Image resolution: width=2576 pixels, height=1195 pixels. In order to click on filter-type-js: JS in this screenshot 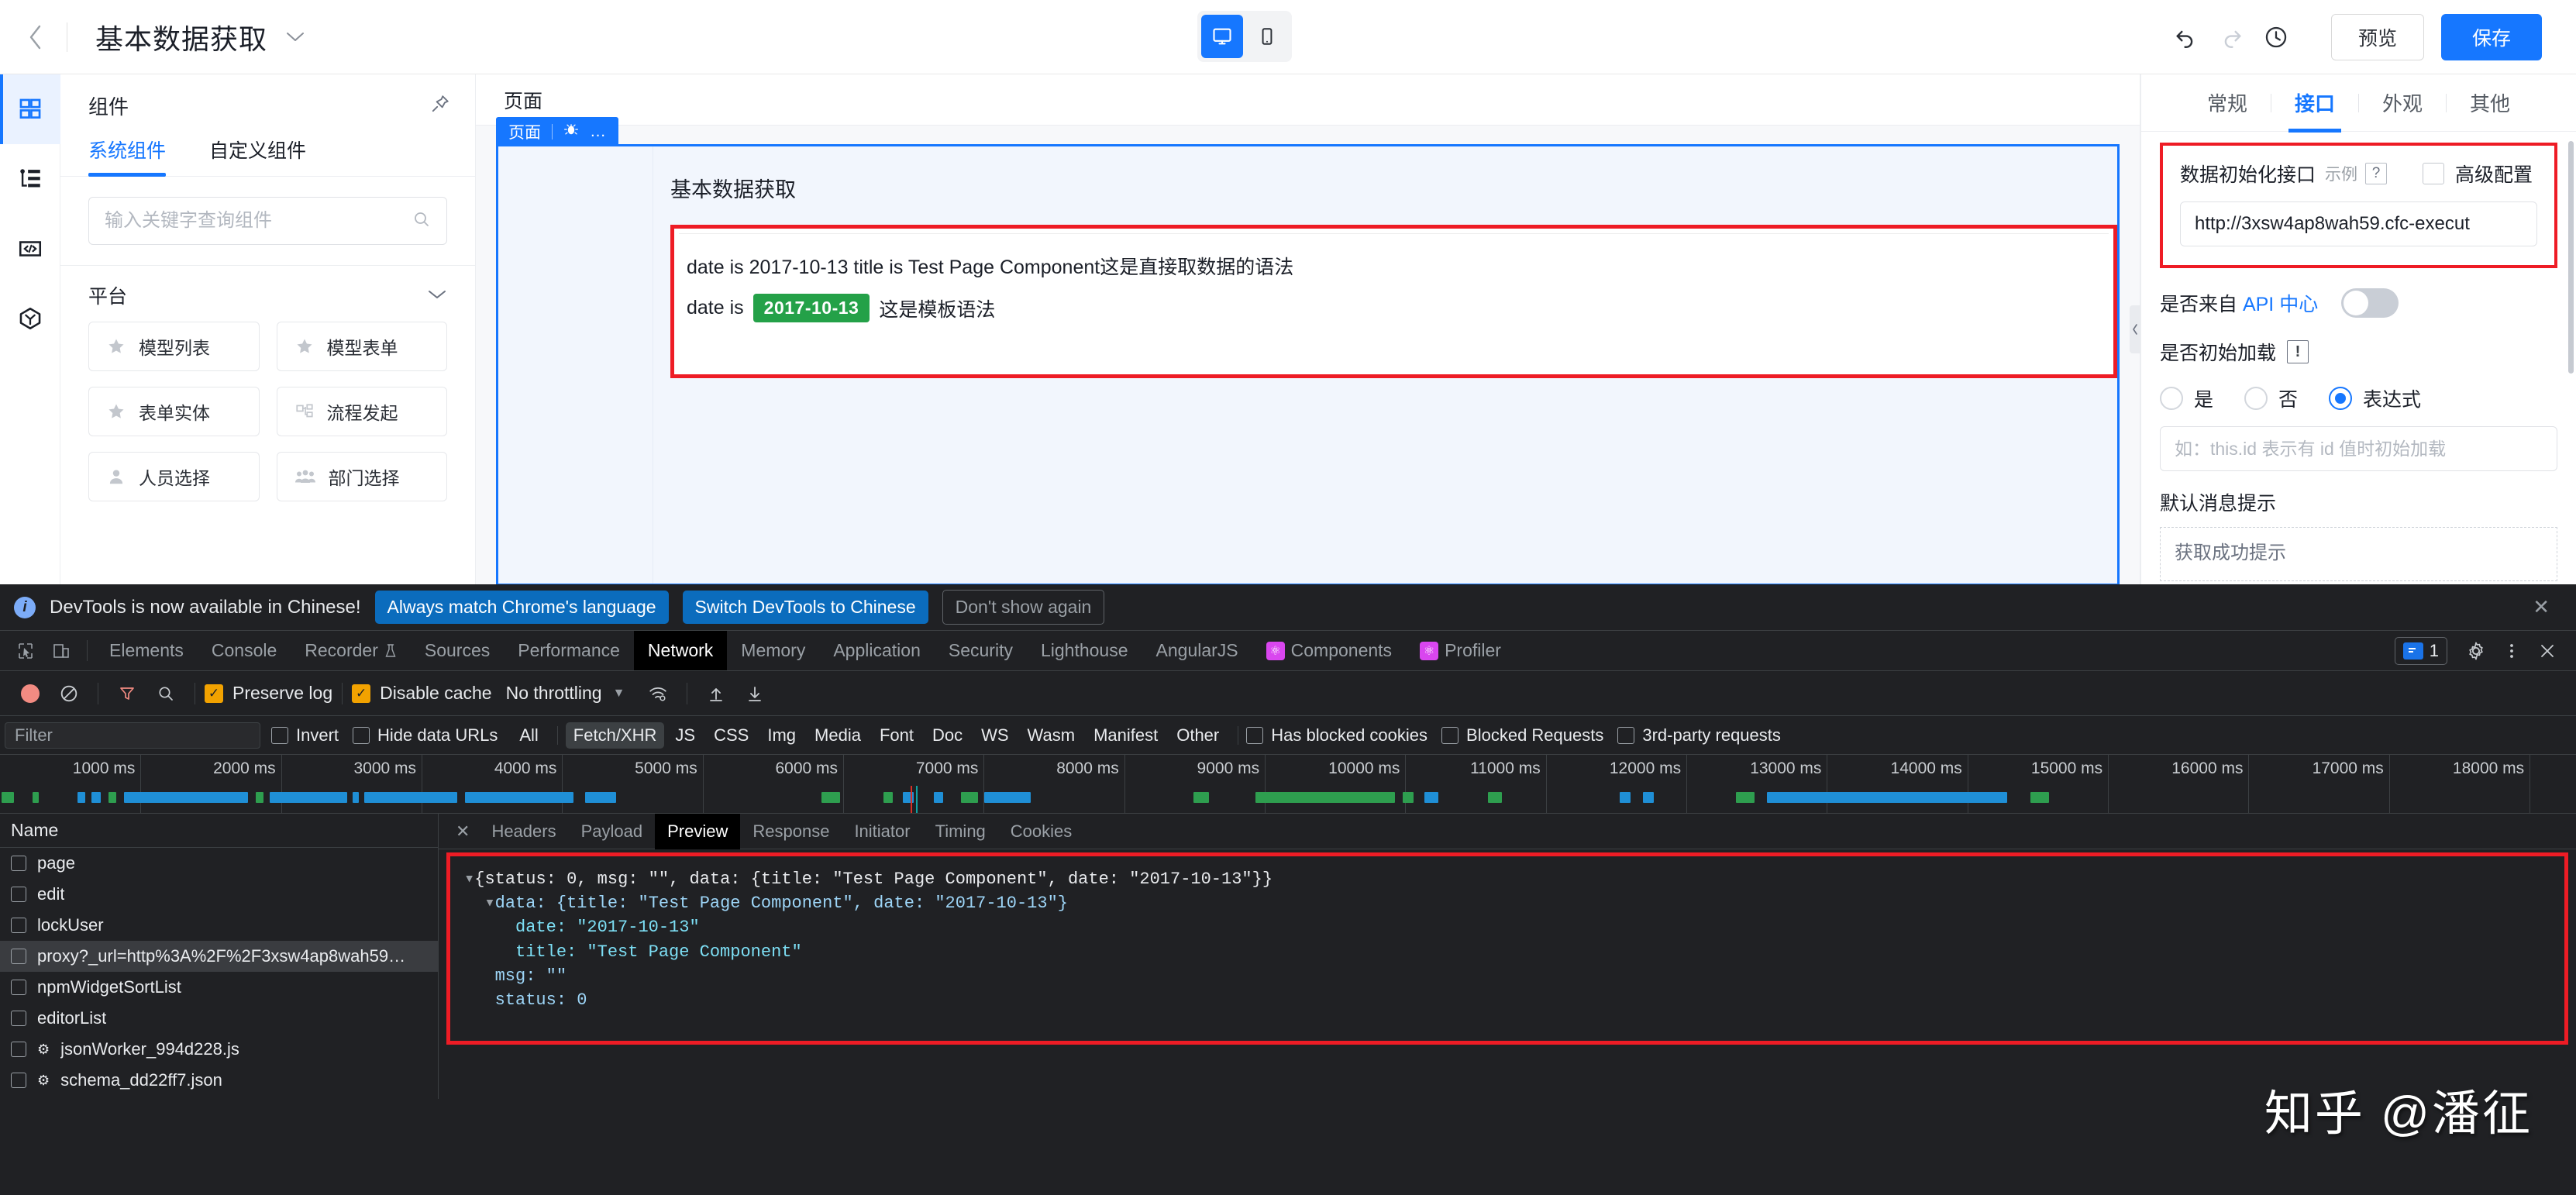, I will do `click(685, 735)`.